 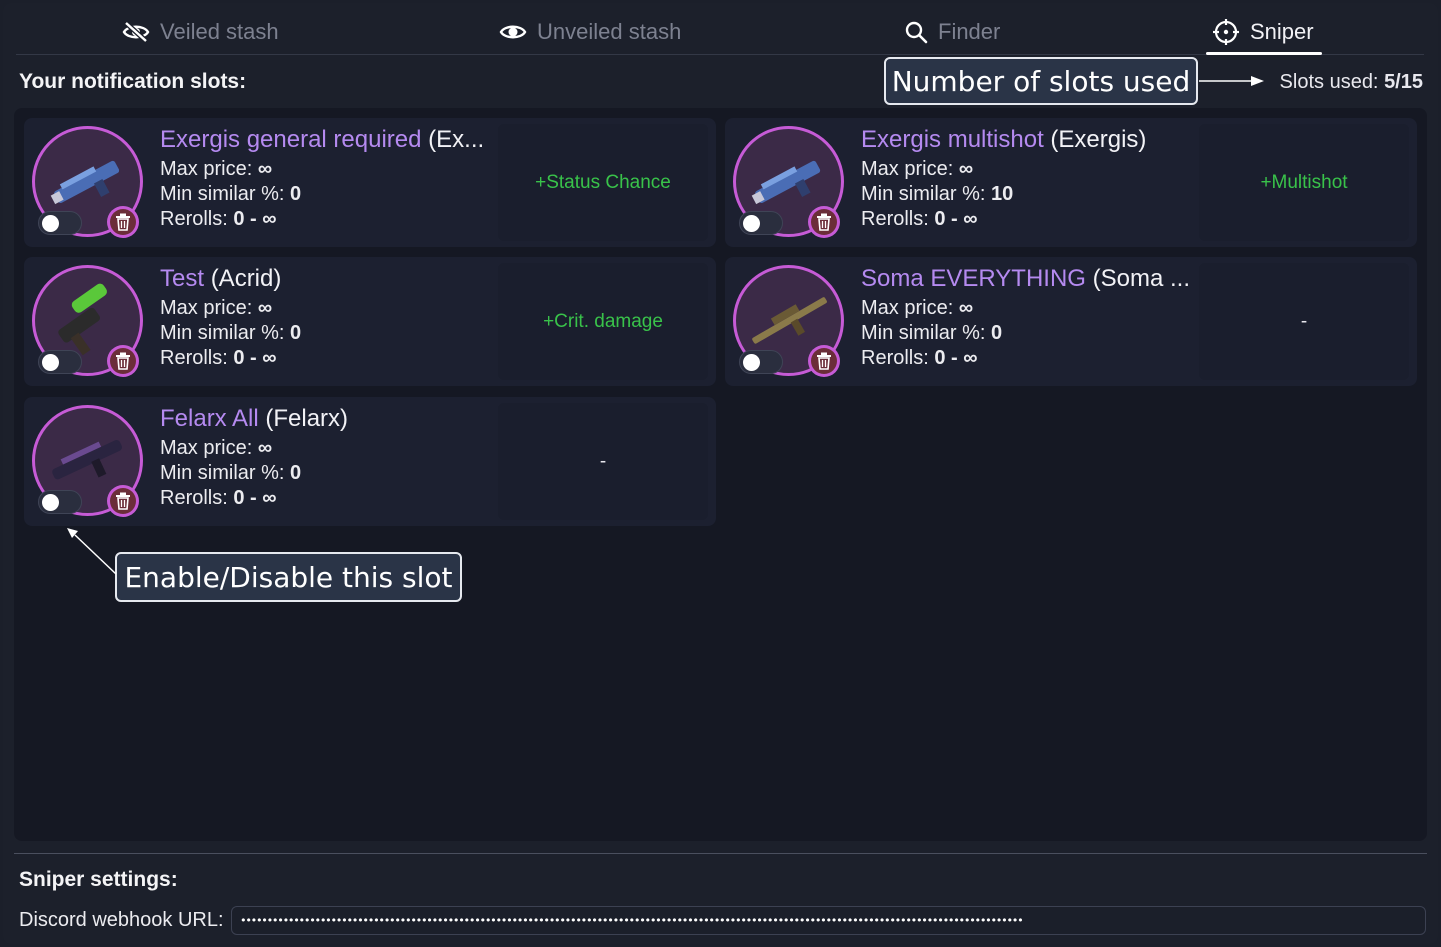 I want to click on crosshair-icon, so click(x=1226, y=32).